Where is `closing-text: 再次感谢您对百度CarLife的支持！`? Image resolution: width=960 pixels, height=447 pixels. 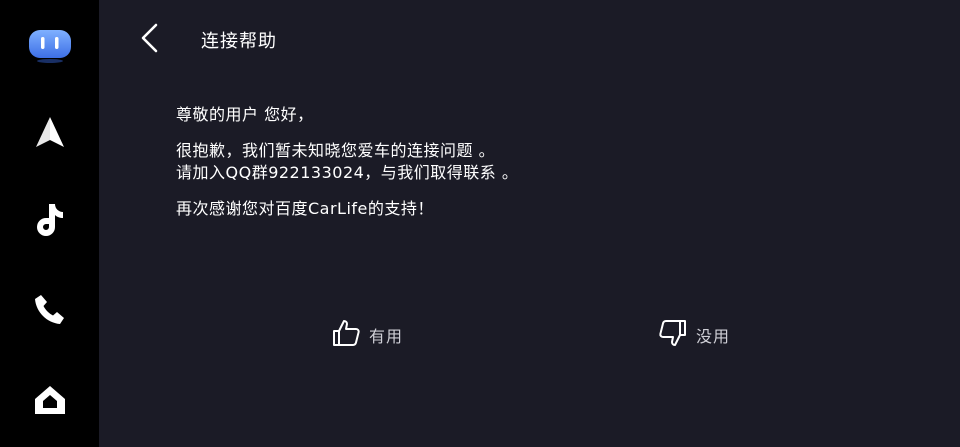
closing-text: 再次感谢您对百度CarLife的支持！ is located at coordinates (305, 208).